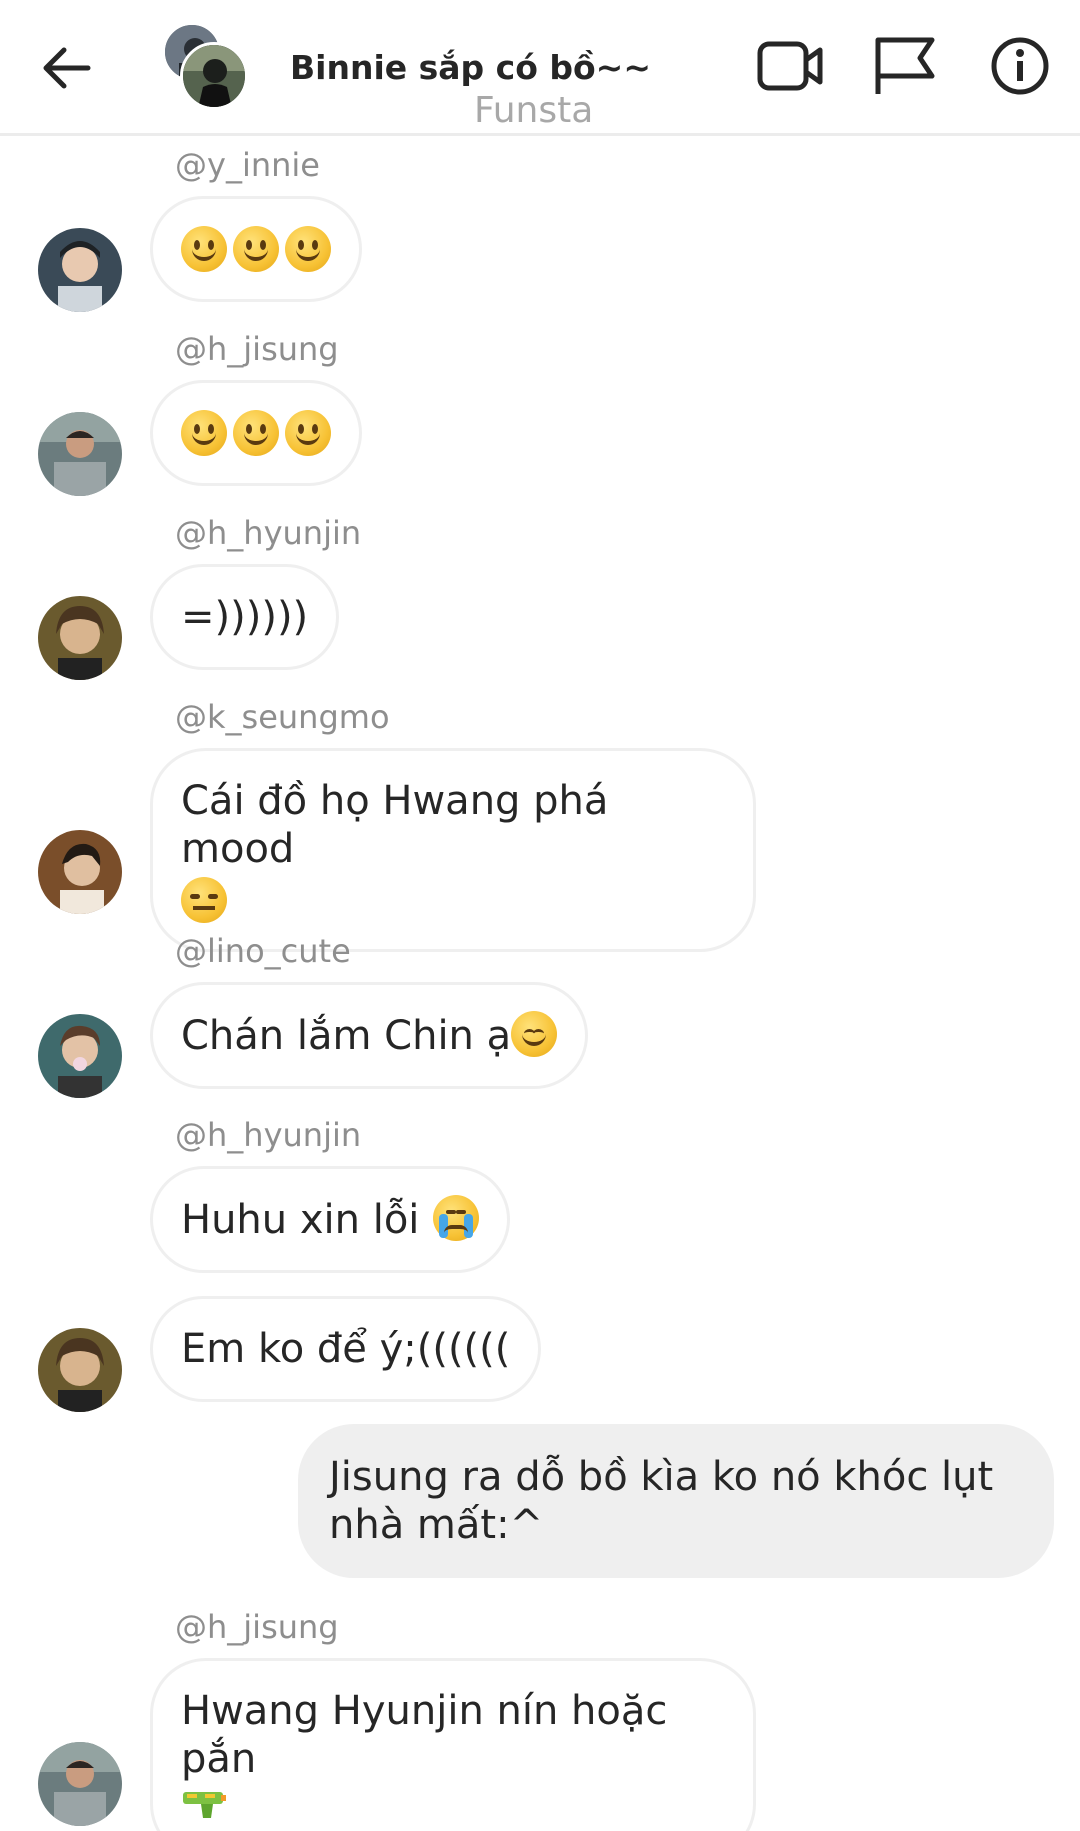 The height and width of the screenshot is (1831, 1080). What do you see at coordinates (346, 1036) in the screenshot?
I see `message-text: Chán lắm Chin ạ` at bounding box center [346, 1036].